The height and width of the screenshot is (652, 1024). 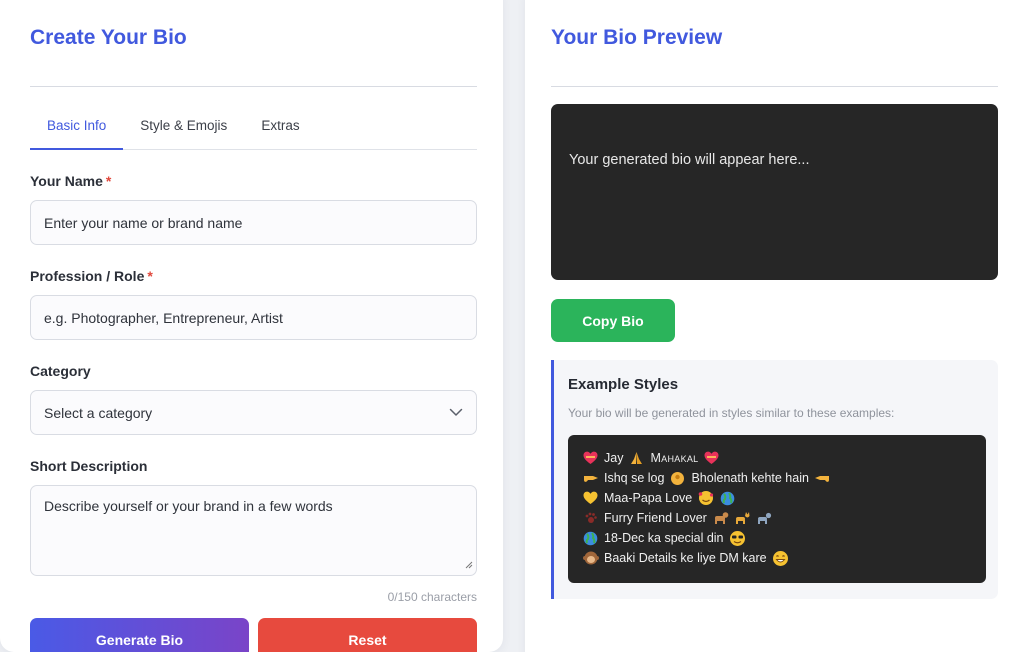 What do you see at coordinates (777, 478) in the screenshot?
I see `example-line: Ishq se log Bholenath kehte hain` at bounding box center [777, 478].